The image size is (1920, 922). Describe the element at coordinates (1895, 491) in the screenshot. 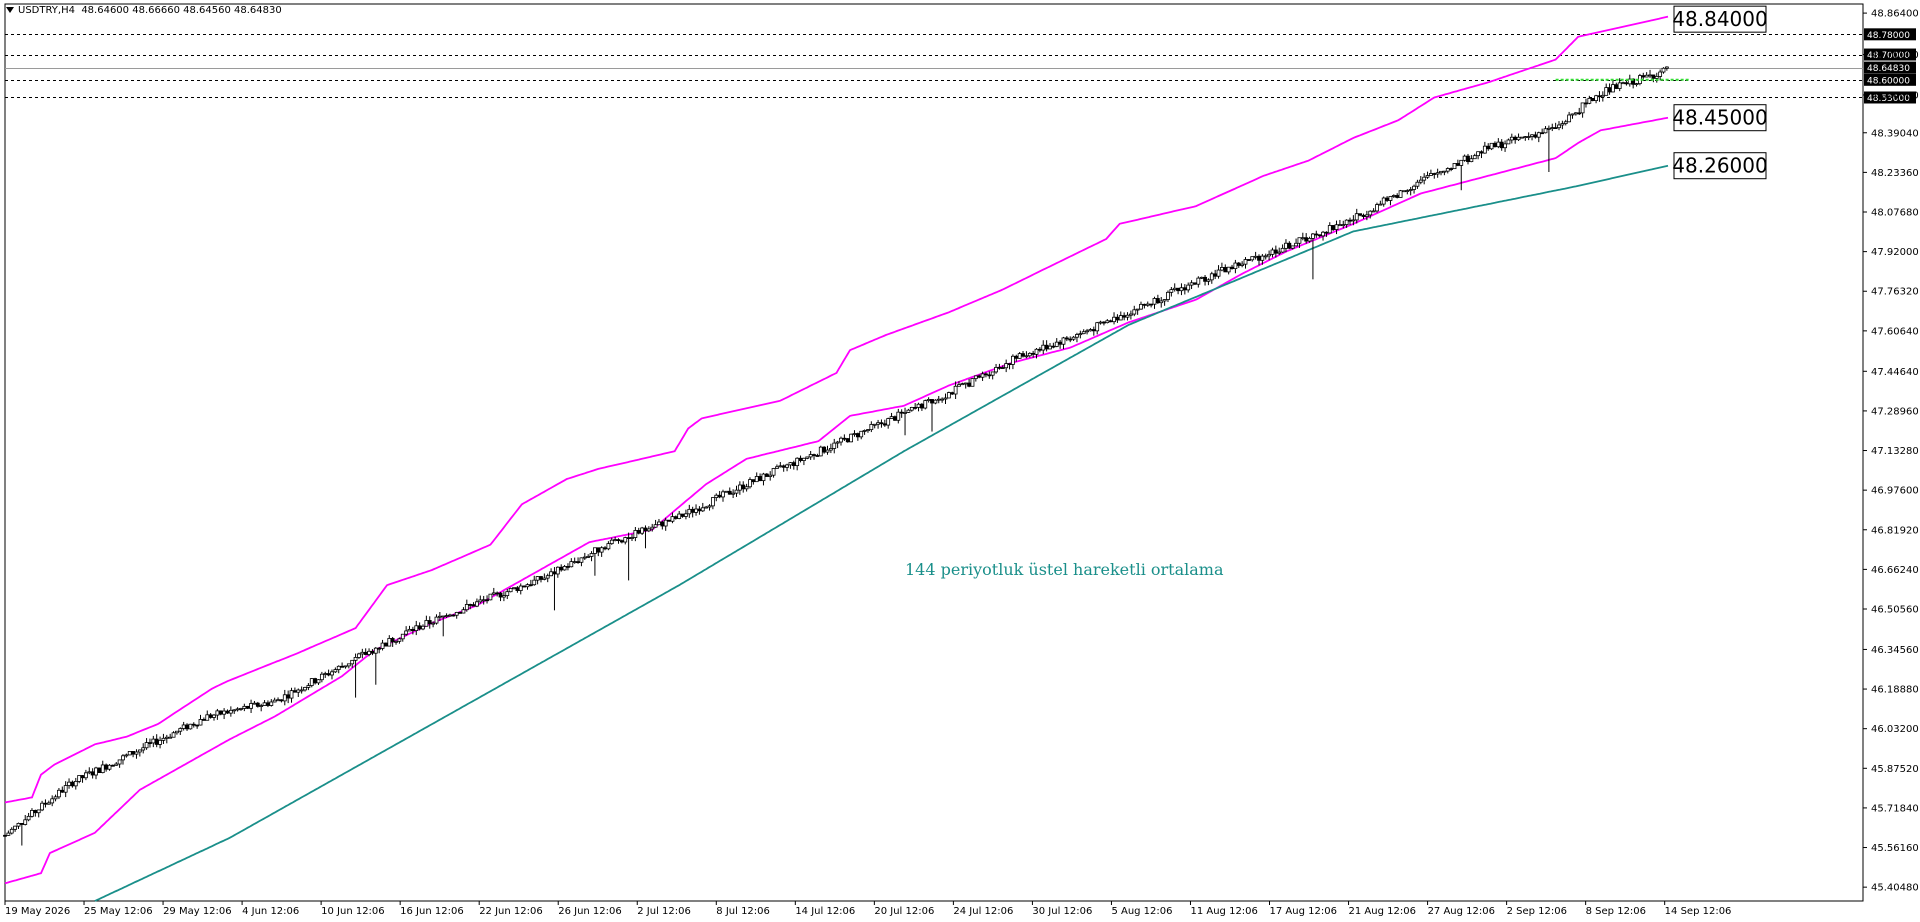

I see `y-tick-label: 46.97600` at that location.